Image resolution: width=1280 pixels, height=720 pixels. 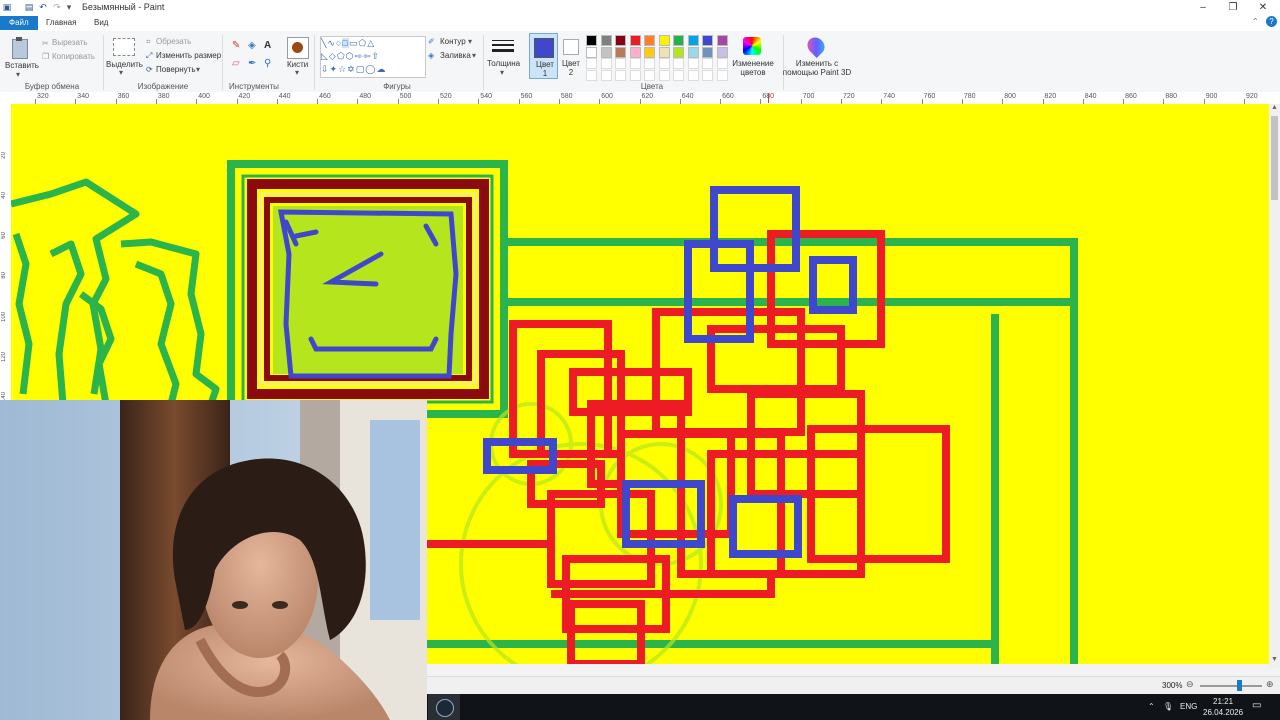 I want to click on shapes-gallery: ╲∿○□▭⬠△ ◺◇⬠⬡⇨⇦⇧ ⇩✦☆✡▢◯☁, so click(x=373, y=57).